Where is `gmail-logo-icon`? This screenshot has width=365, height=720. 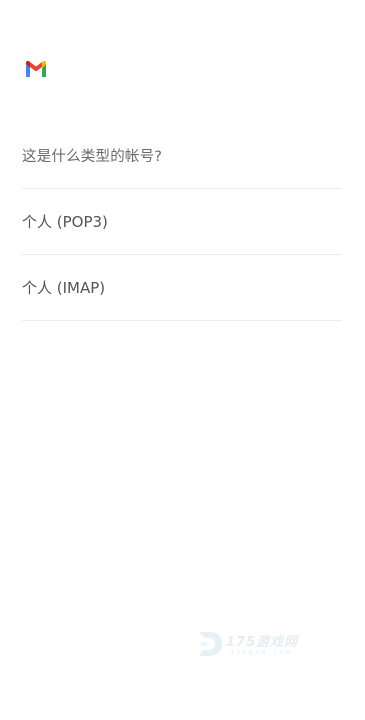
gmail-logo-icon is located at coordinates (36, 69).